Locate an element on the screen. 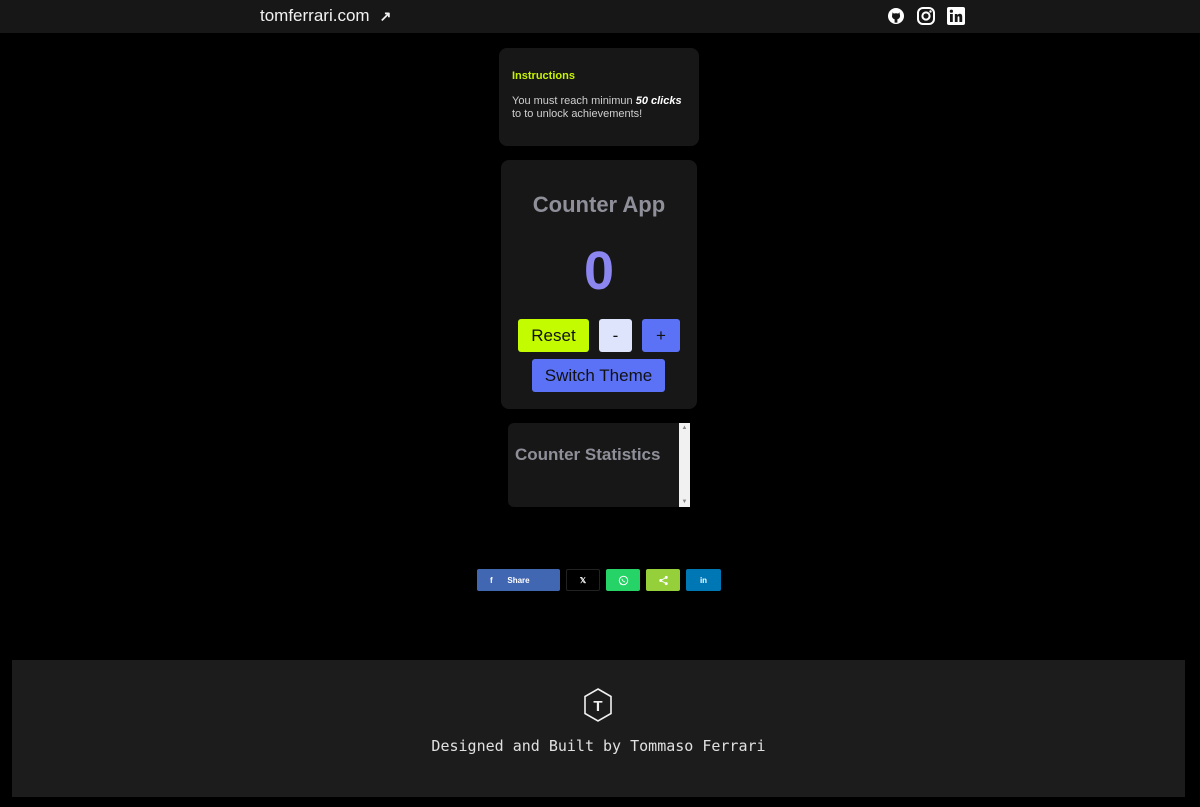 The width and height of the screenshot is (1200, 807). counter-title: Counter App is located at coordinates (599, 204).